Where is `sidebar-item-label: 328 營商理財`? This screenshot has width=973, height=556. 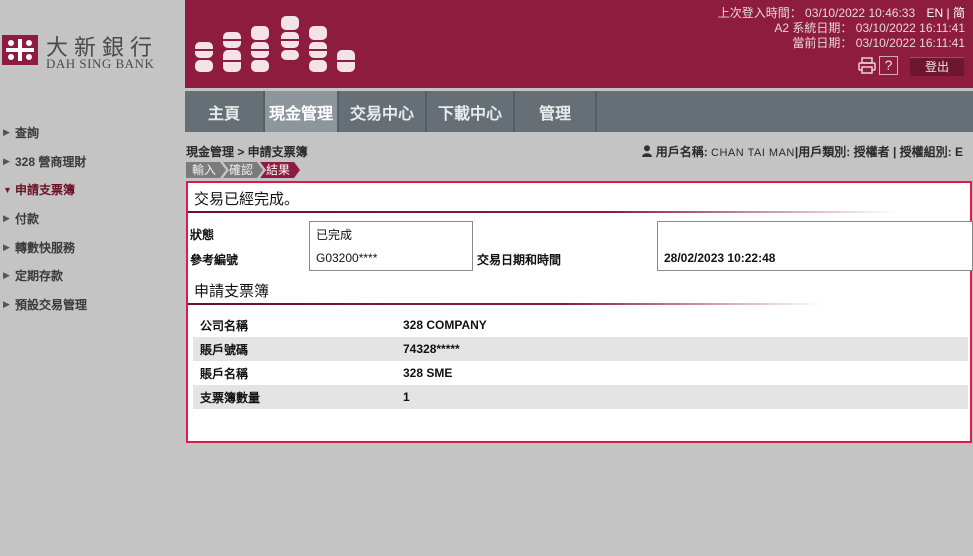
sidebar-item-label: 328 營商理財 is located at coordinates (51, 161).